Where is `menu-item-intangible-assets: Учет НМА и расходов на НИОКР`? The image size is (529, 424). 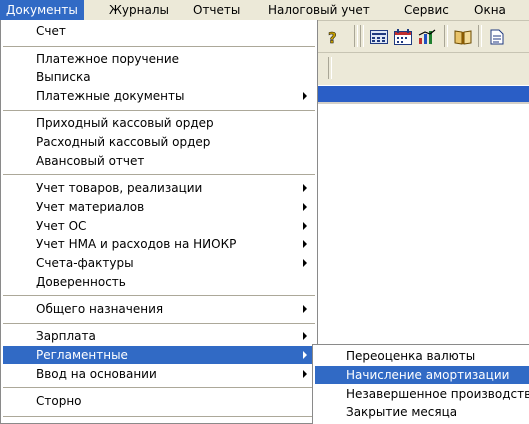 menu-item-intangible-assets: Учет НМА и расходов на НИОКР is located at coordinates (159, 244).